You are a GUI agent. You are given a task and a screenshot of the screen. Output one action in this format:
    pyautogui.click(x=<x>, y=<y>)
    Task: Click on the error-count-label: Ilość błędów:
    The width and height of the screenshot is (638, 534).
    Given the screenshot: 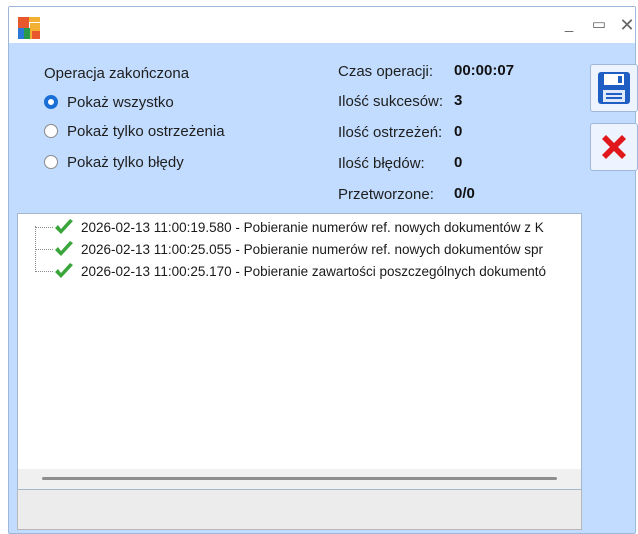 What is the action you would take?
    pyautogui.click(x=381, y=163)
    